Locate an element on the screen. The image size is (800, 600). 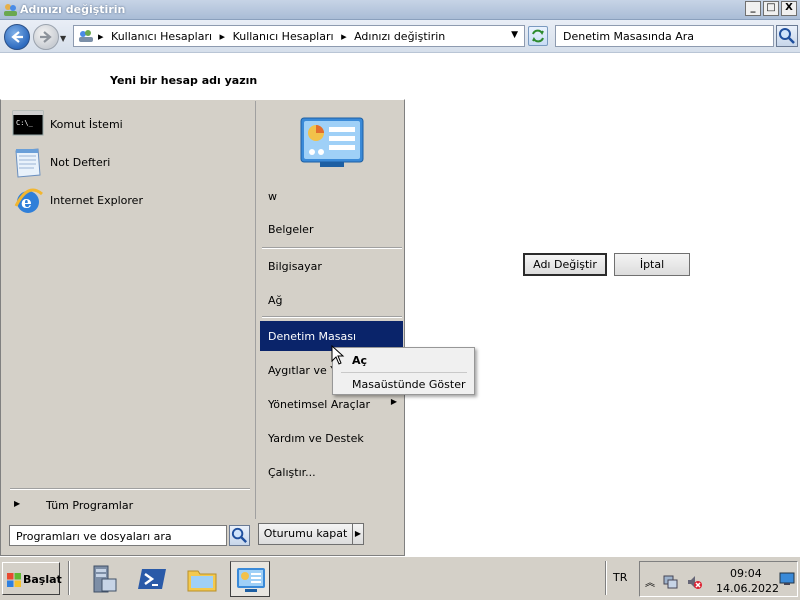
taskbar-explorer is located at coordinates (202, 579).